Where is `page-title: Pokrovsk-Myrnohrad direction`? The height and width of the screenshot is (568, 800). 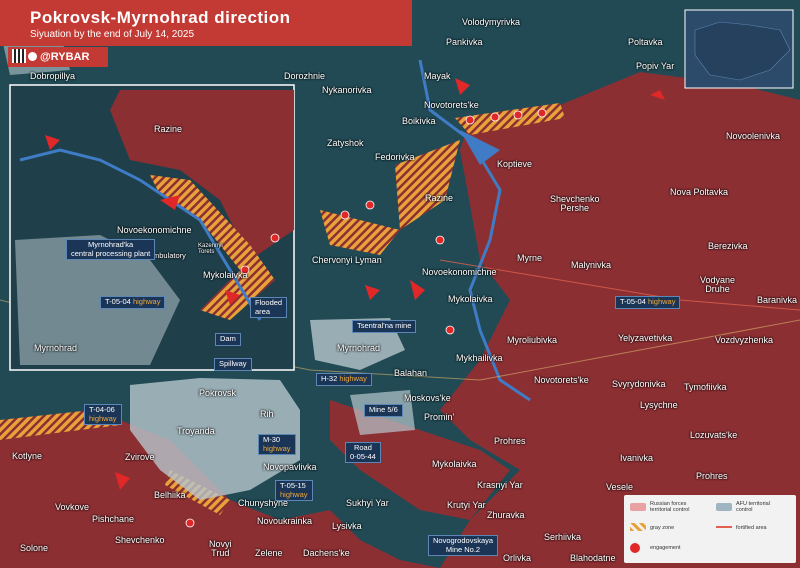 page-title: Pokrovsk-Myrnohrad direction is located at coordinates (160, 17).